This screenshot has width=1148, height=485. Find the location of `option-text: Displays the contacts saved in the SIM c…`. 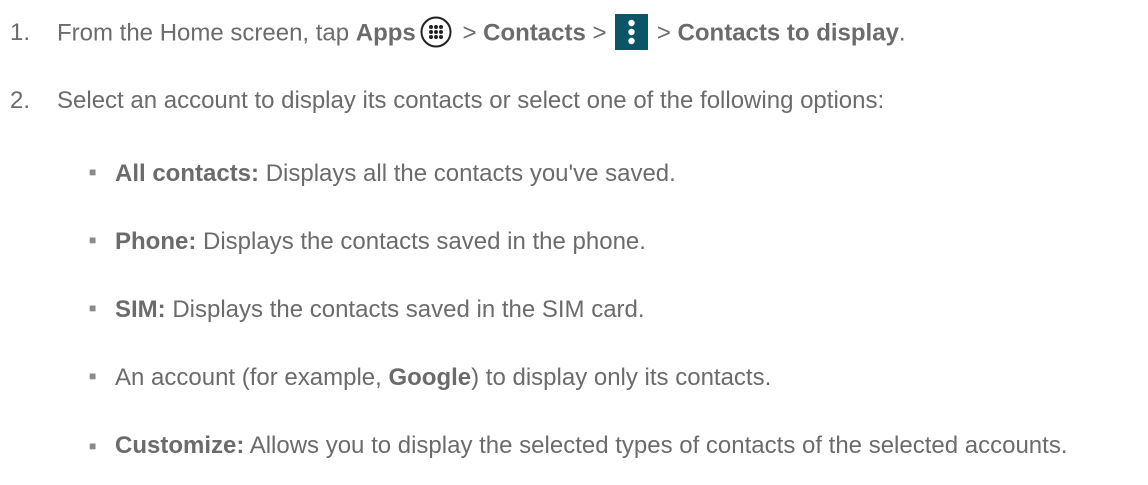

option-text: Displays the contacts saved in the SIM c… is located at coordinates (405, 309).